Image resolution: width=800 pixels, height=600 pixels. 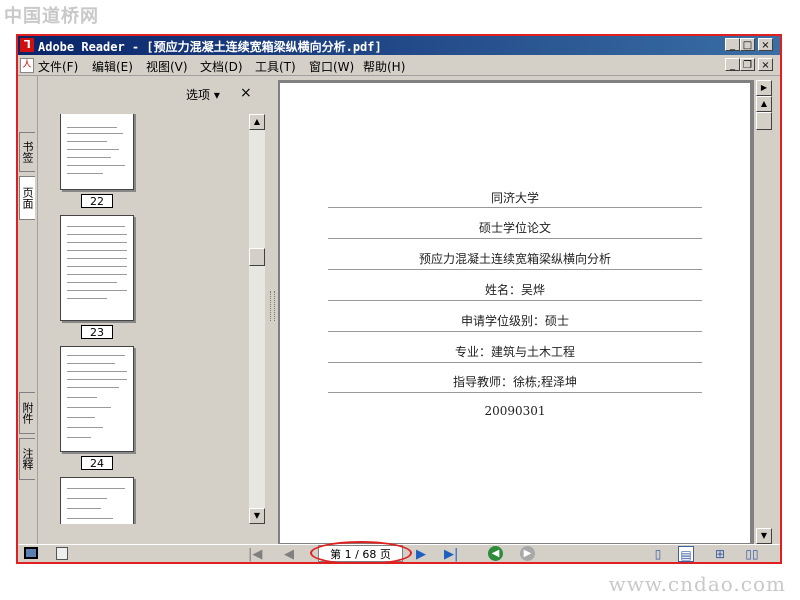 I want to click on menu-file: 文件(F), so click(x=58, y=66).